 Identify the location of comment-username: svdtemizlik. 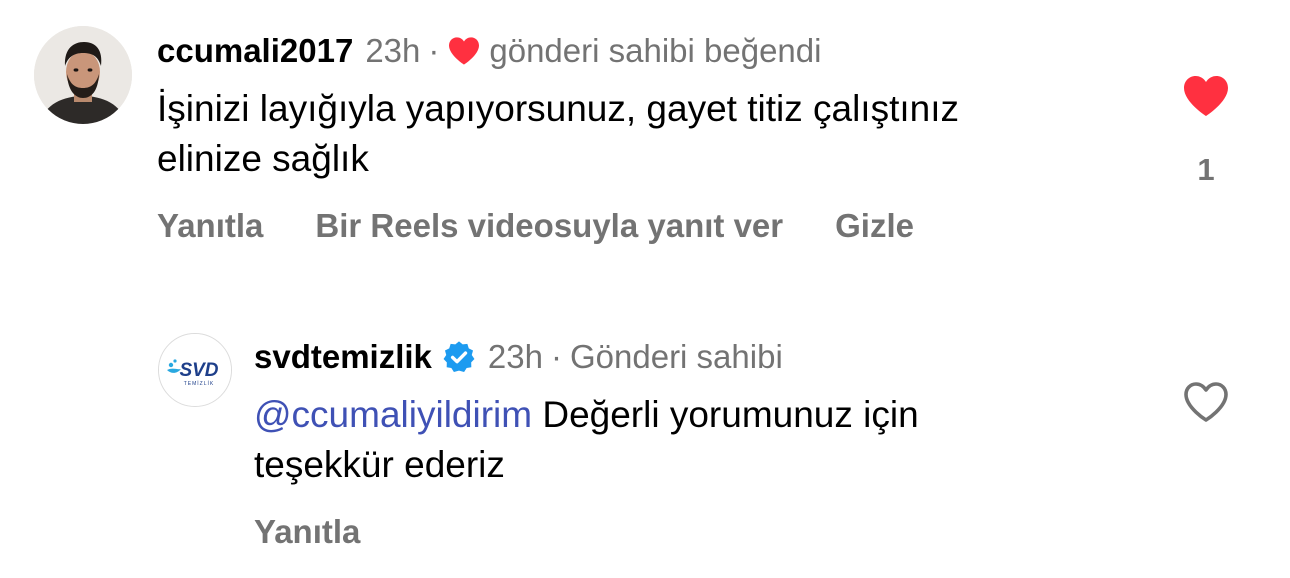
(343, 357).